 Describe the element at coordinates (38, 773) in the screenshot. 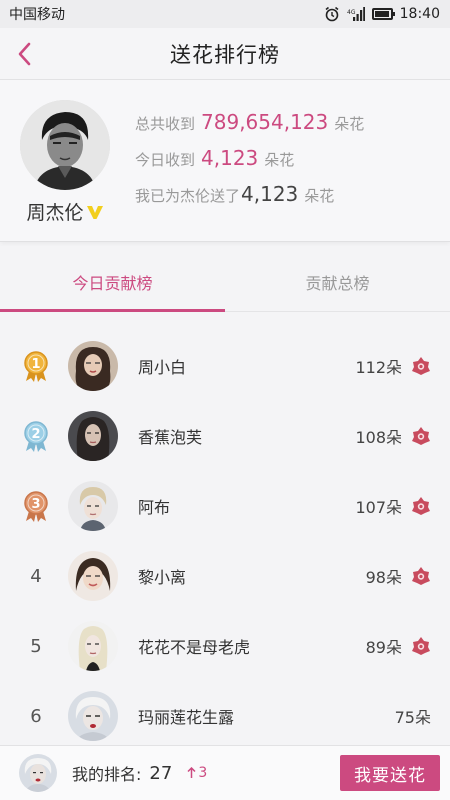

I see `my-avatar` at that location.